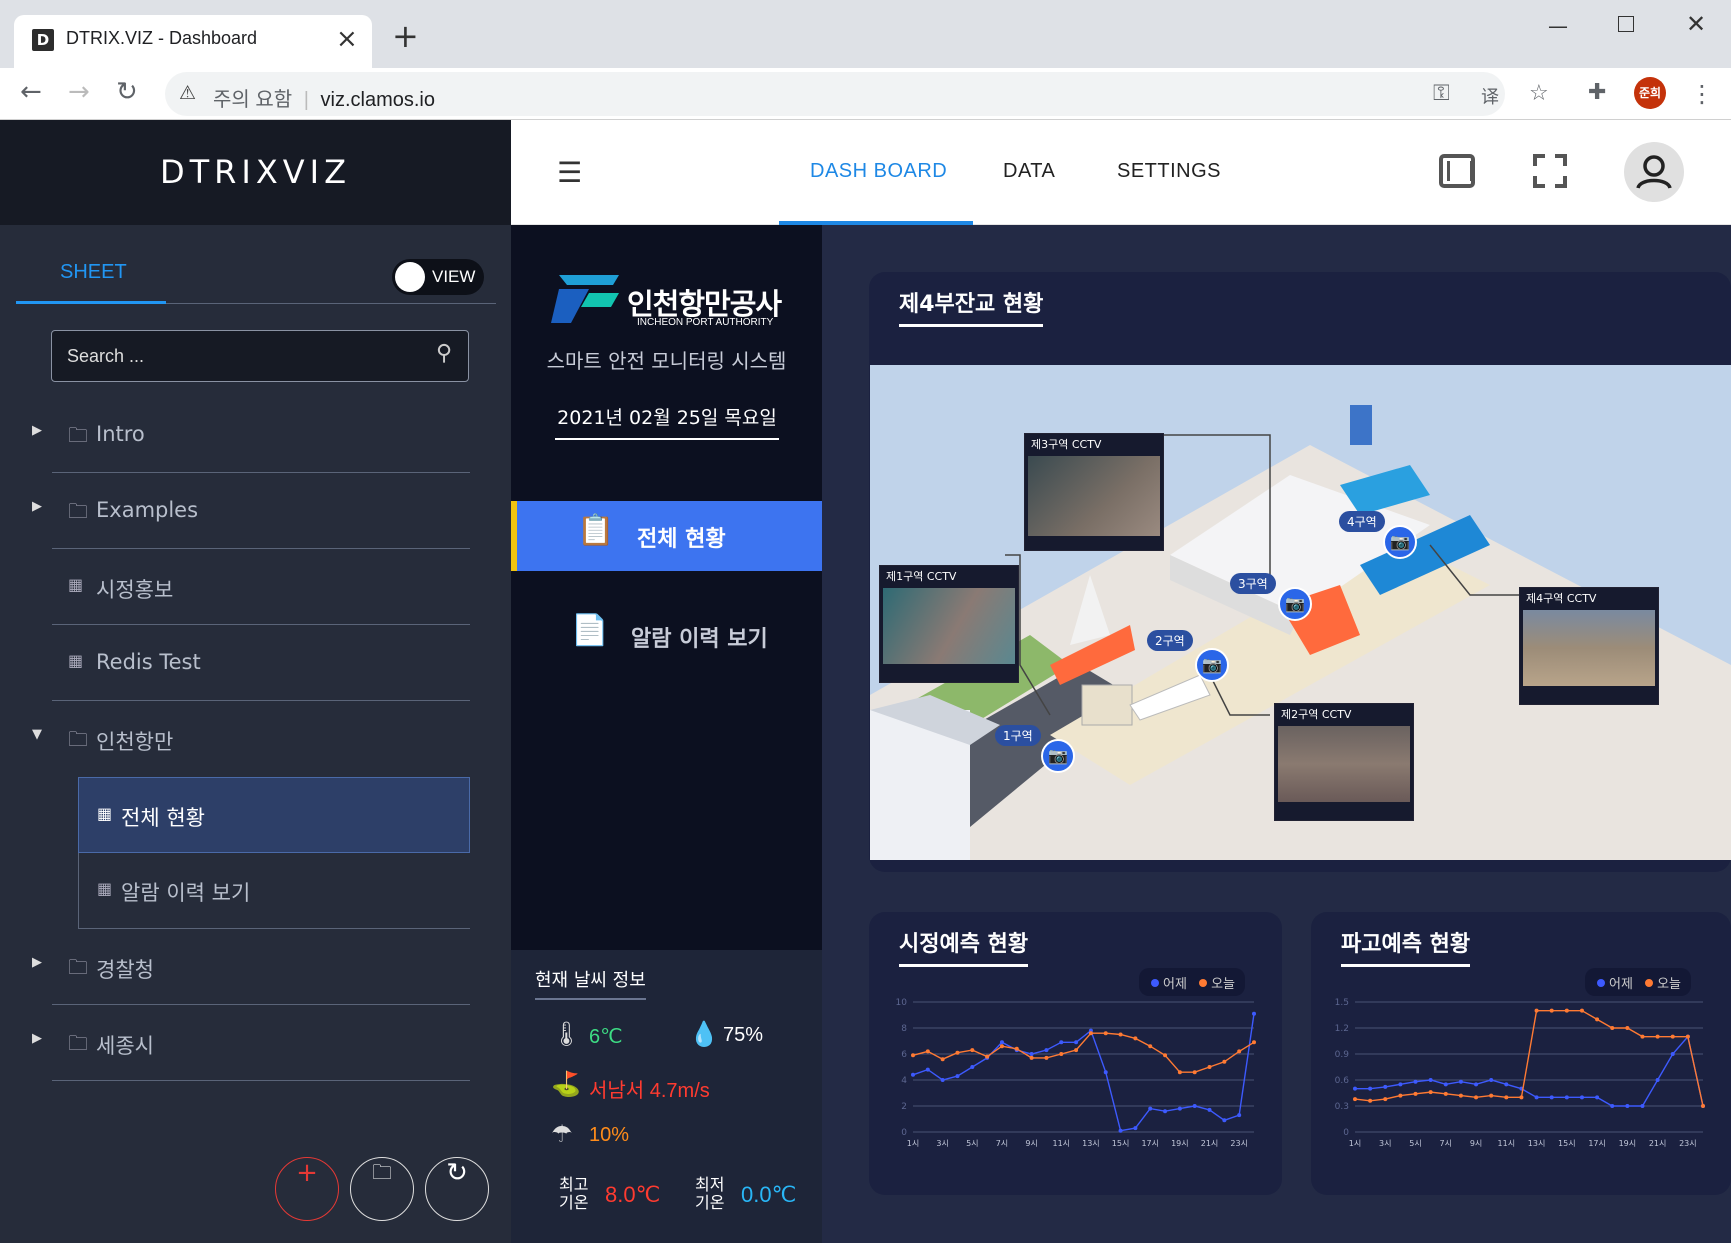 The width and height of the screenshot is (1731, 1243). Describe the element at coordinates (902, 1003) in the screenshot. I see `y-tick-label: 10` at that location.